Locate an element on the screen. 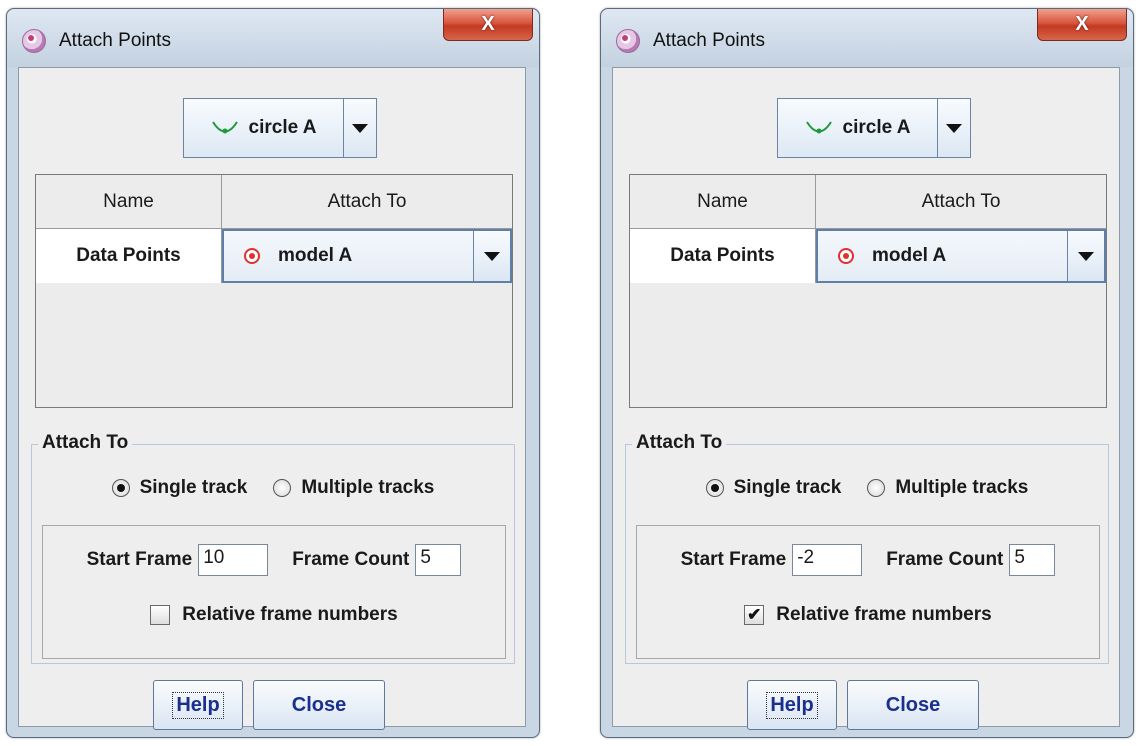  frame-row: Start Frame -2 Frame Count 5 is located at coordinates (868, 560).